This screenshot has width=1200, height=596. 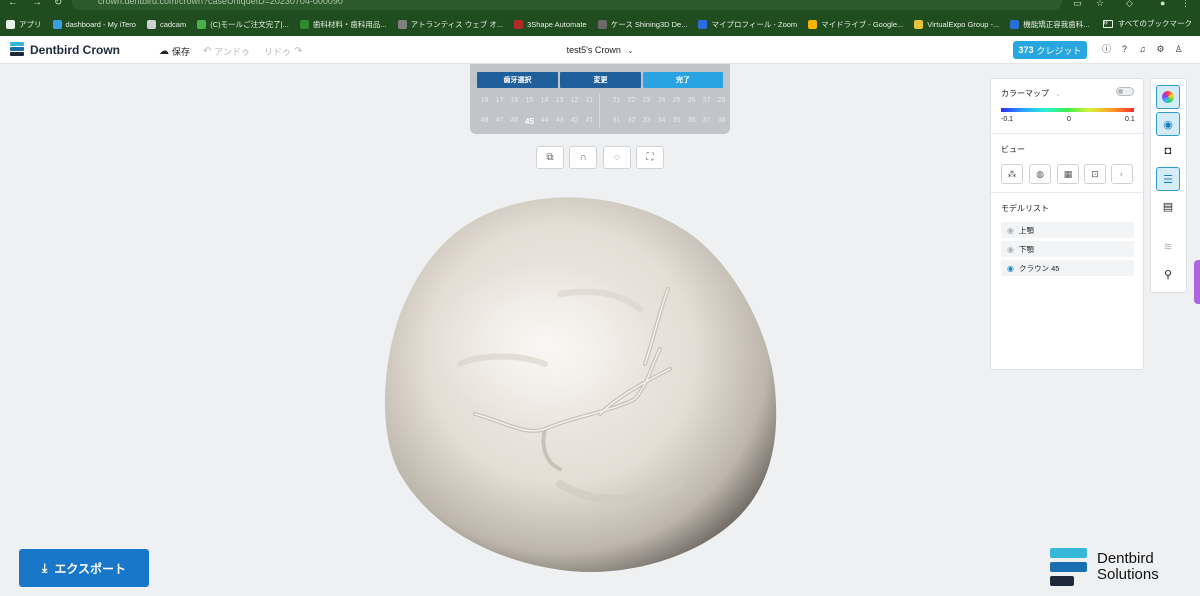 What do you see at coordinates (646, 100) in the screenshot?
I see `tooth-number-23: 23` at bounding box center [646, 100].